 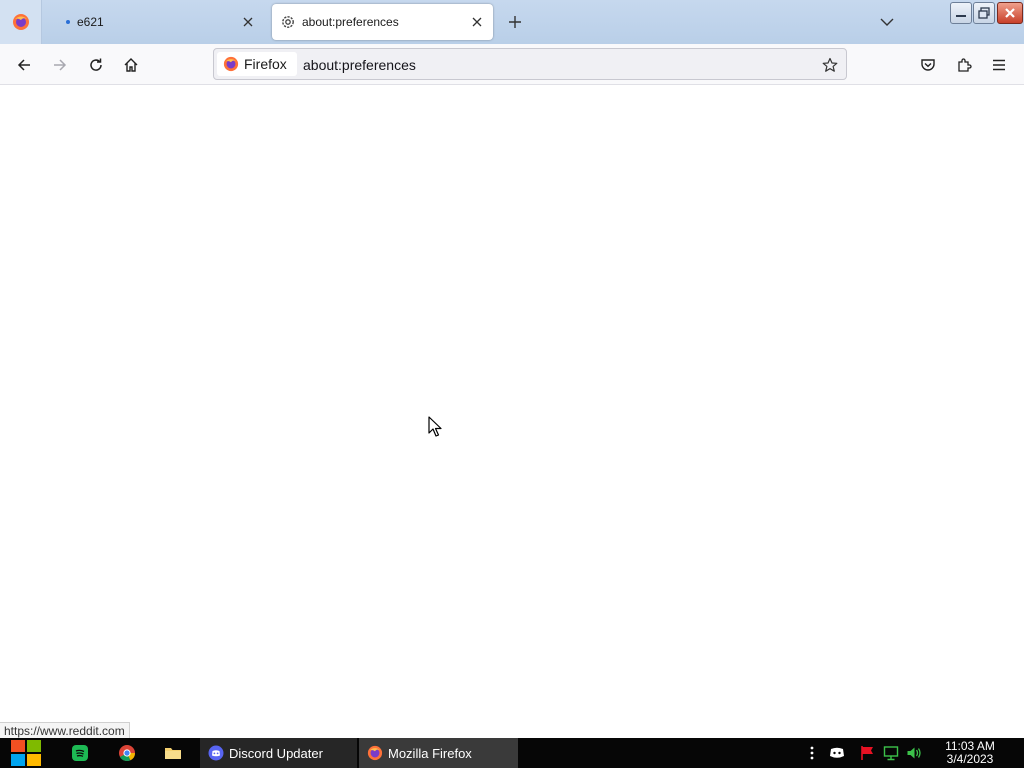 I want to click on taskbar: Discord Updater Mozilla Firefox 11:03 AM, so click(x=512, y=753).